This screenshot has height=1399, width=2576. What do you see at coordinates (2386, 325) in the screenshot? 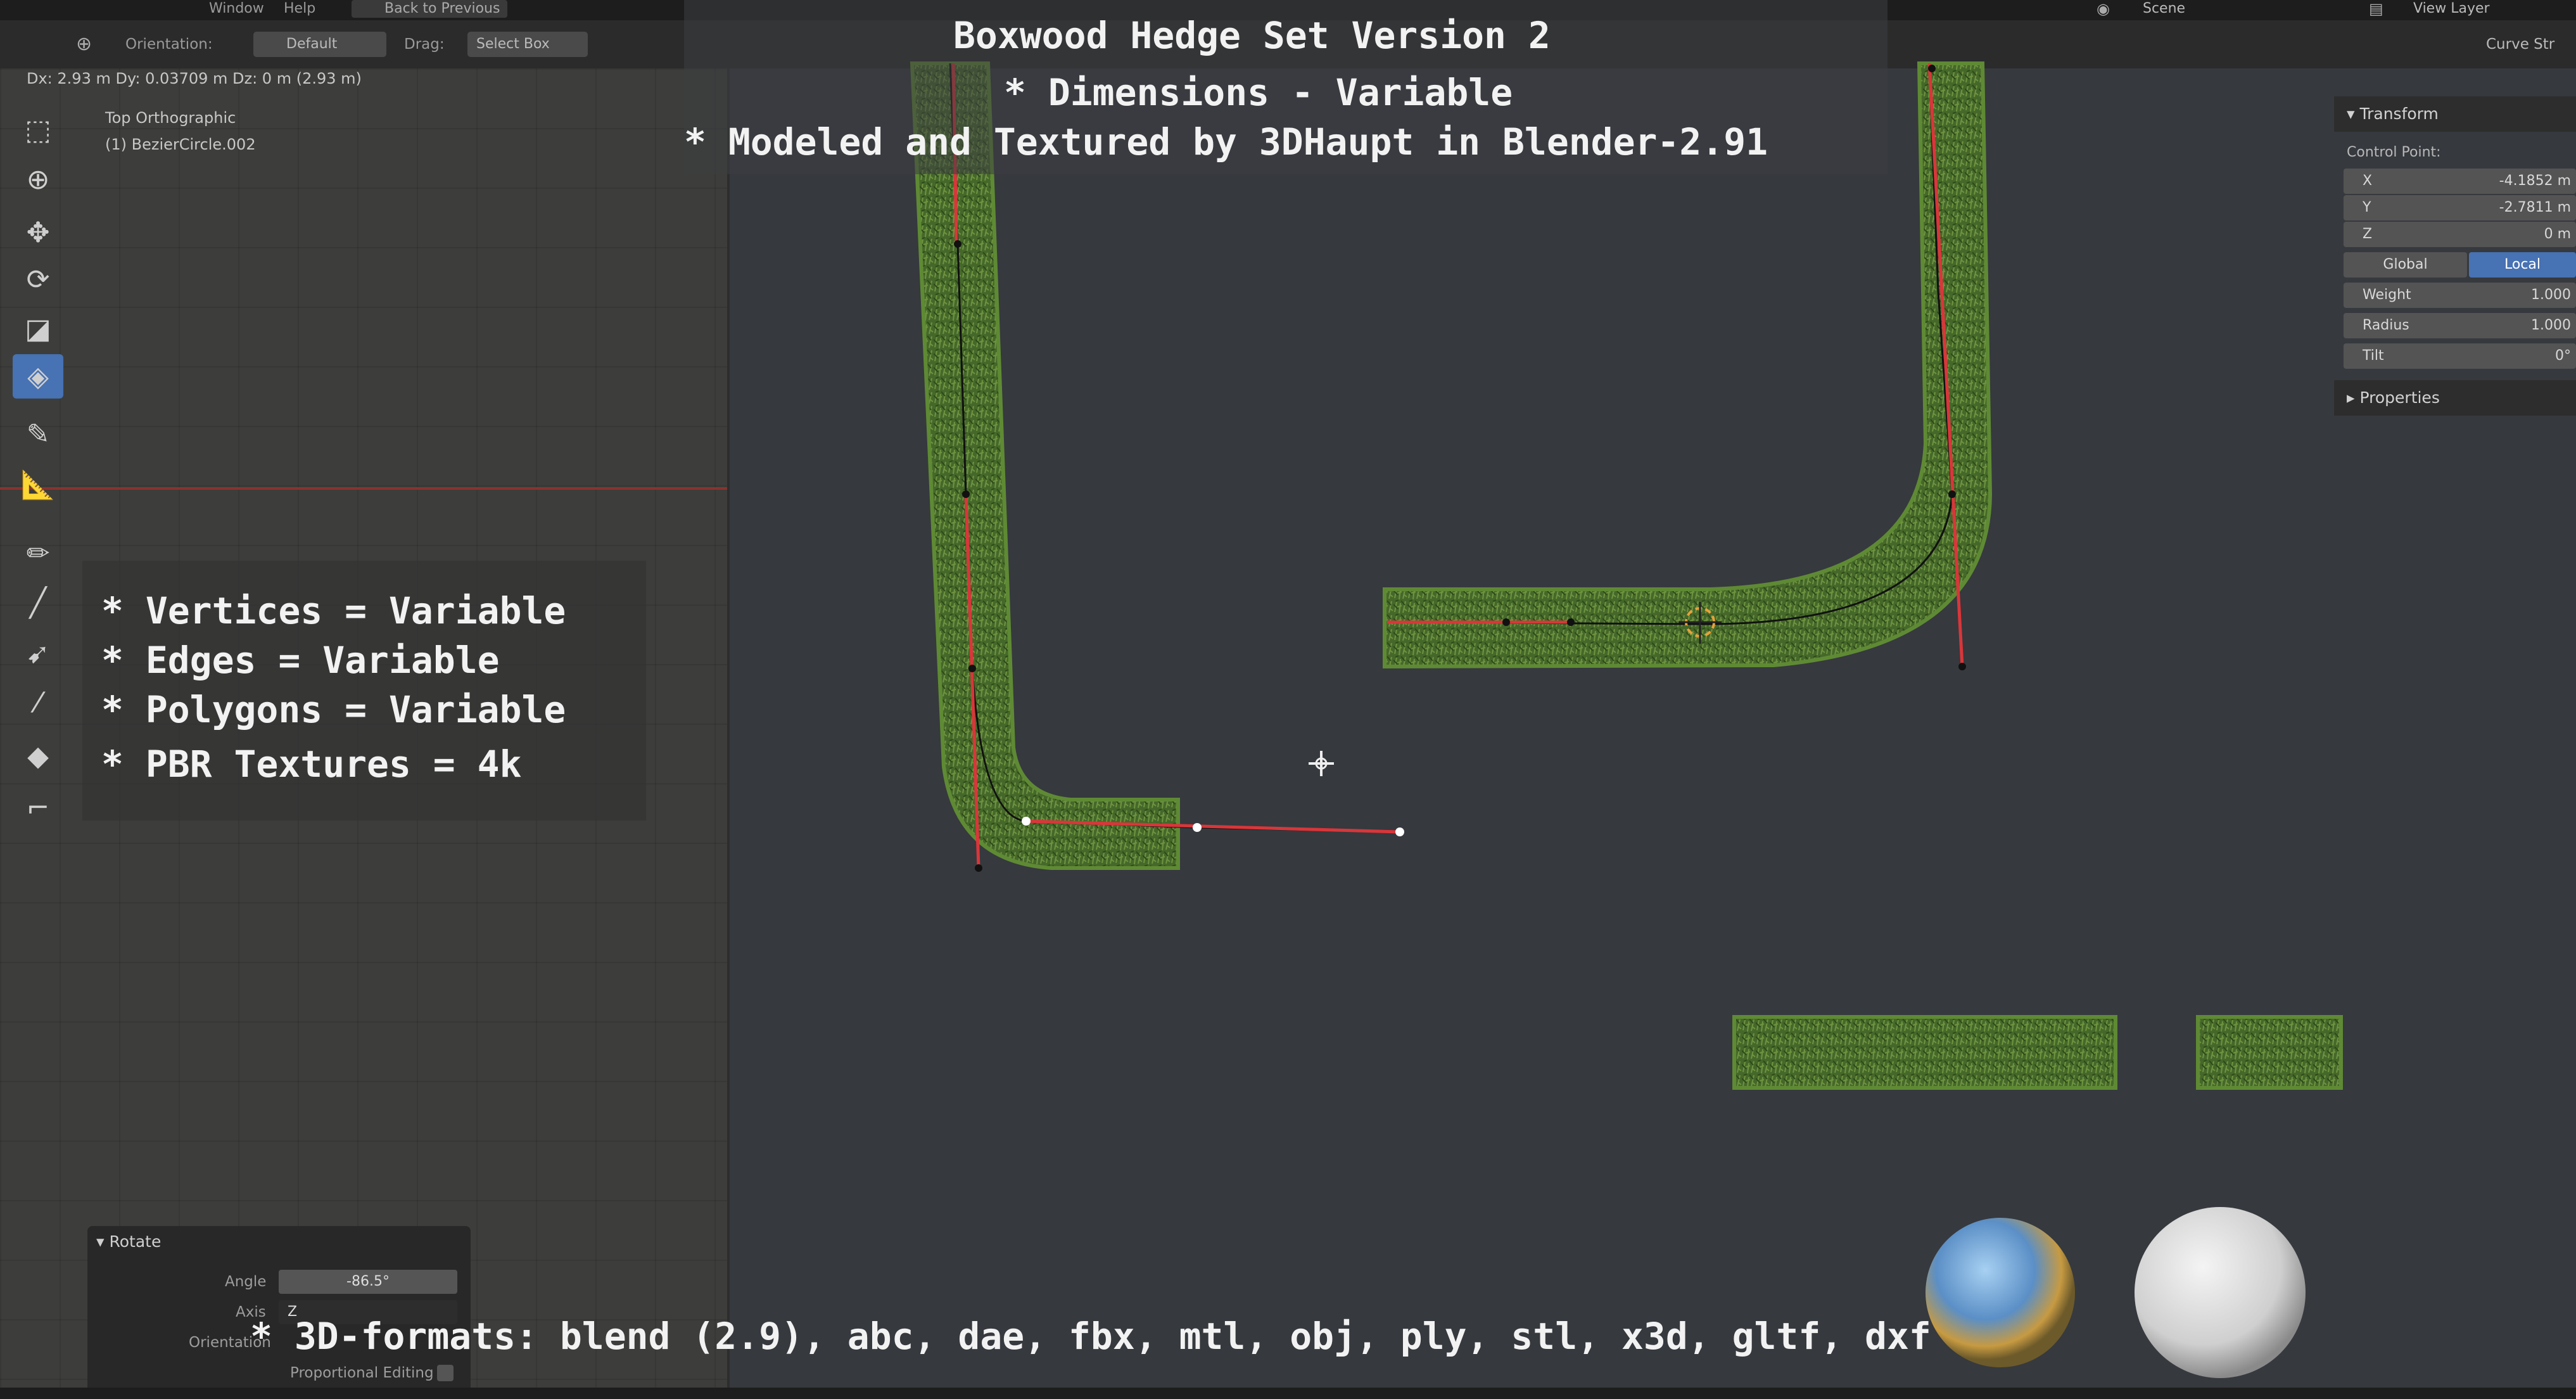
I see `radius-label: Radius` at bounding box center [2386, 325].